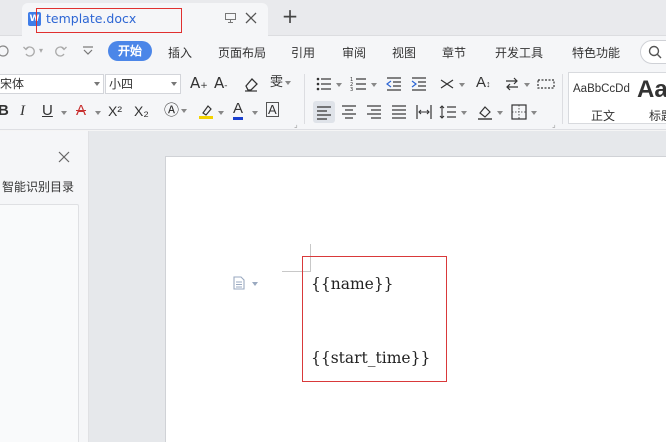  I want to click on search-icon, so click(655, 52).